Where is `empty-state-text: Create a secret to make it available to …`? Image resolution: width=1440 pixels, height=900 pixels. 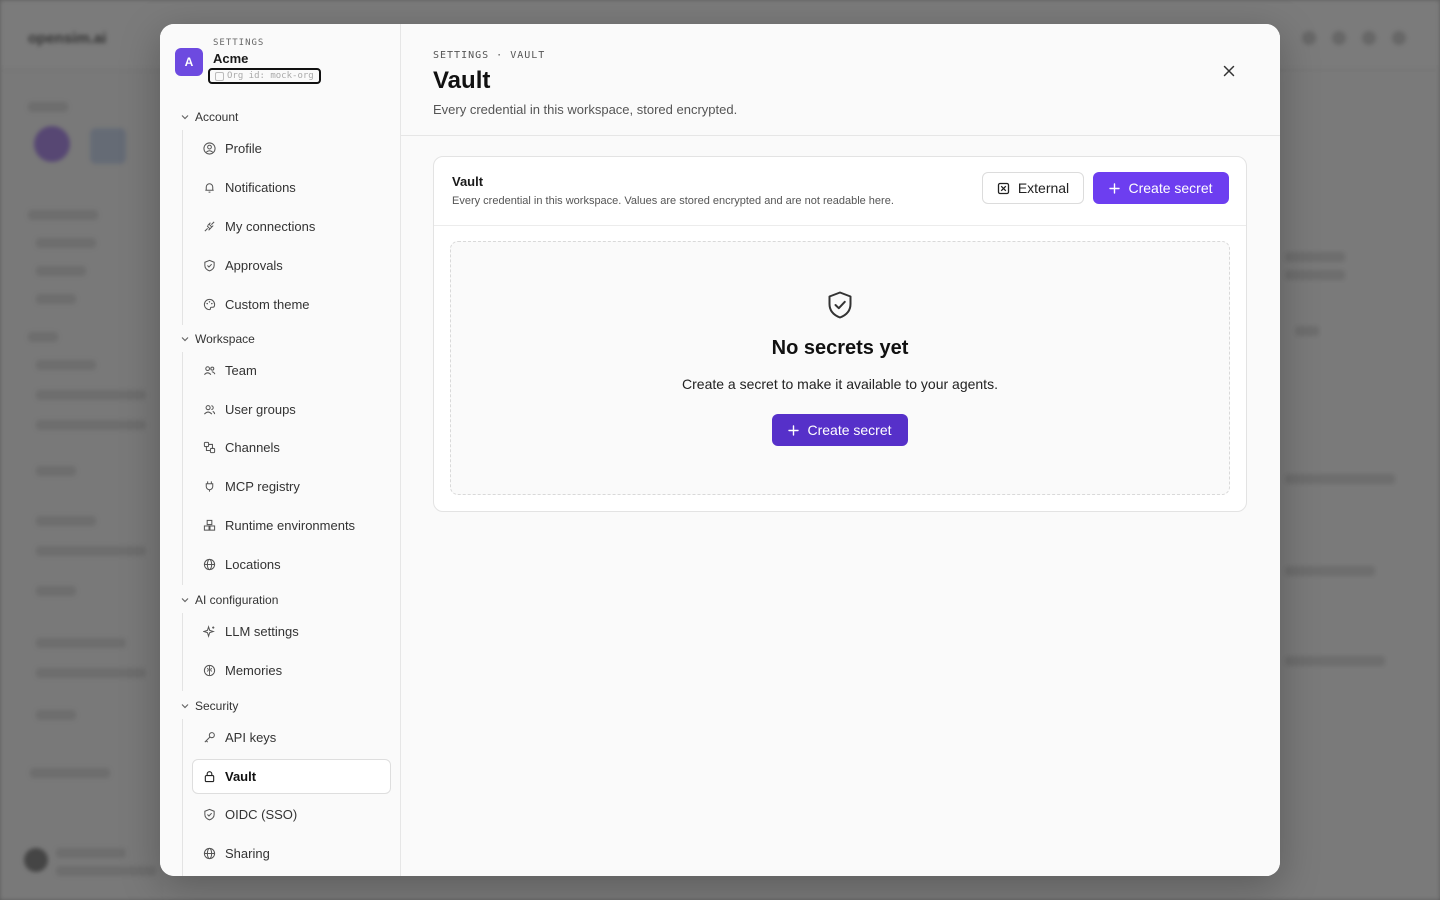
empty-state-text: Create a secret to make it available to … is located at coordinates (840, 384).